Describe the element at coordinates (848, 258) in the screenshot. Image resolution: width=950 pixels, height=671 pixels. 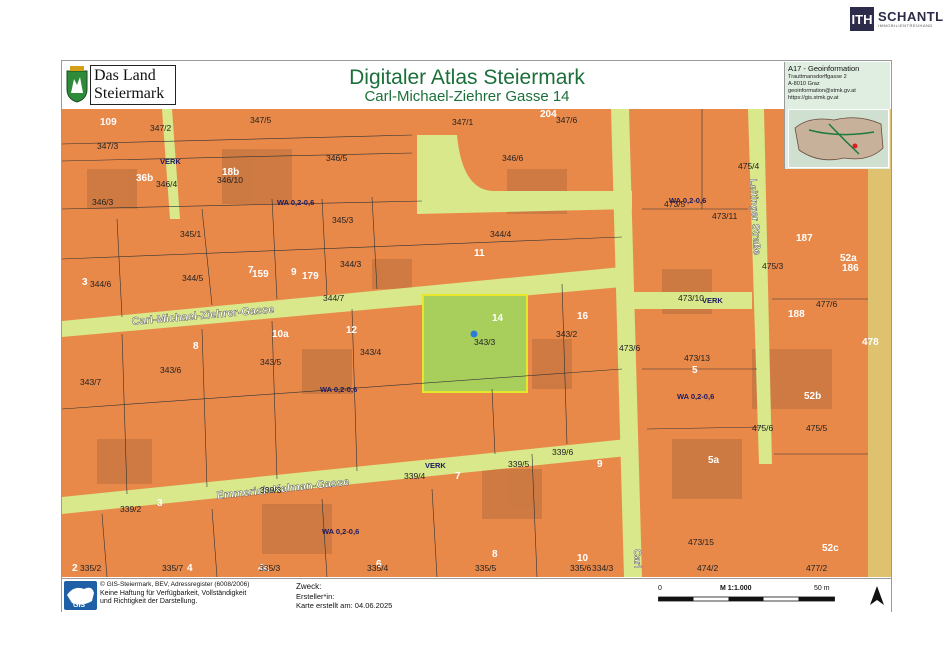
I see `parcel-number: 52a` at that location.